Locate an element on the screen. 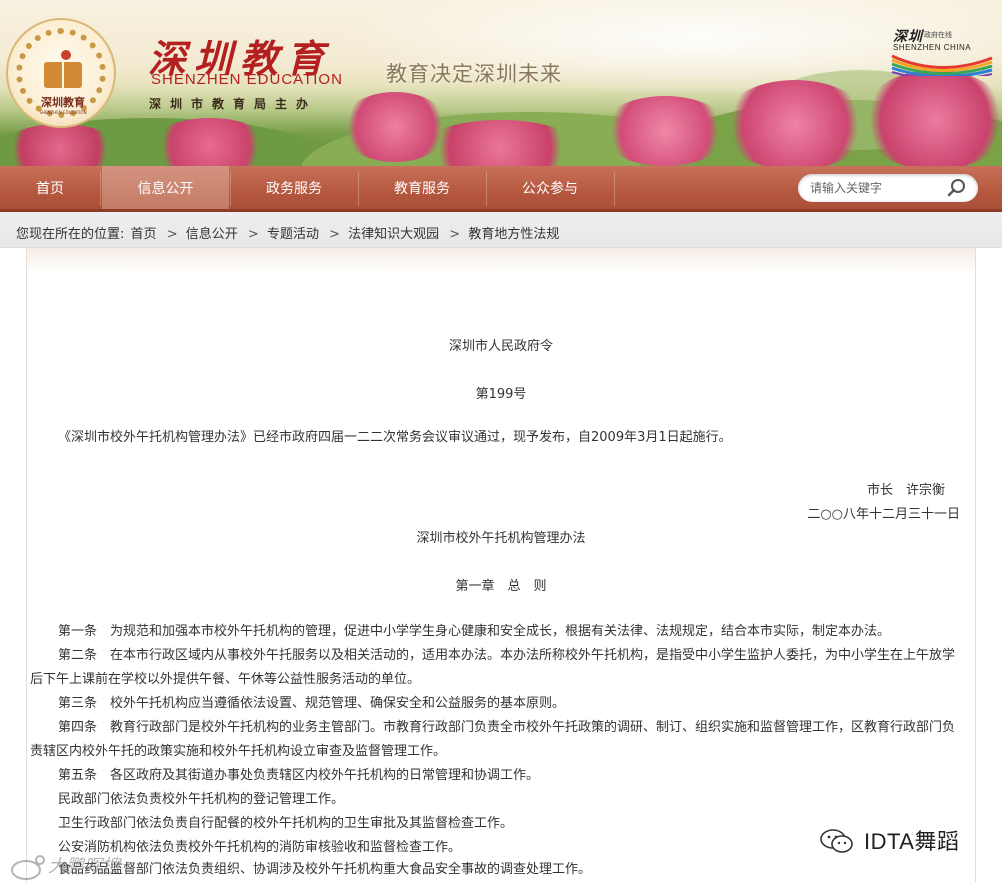  nav-item-government-services: 政务服务 is located at coordinates (294, 189).